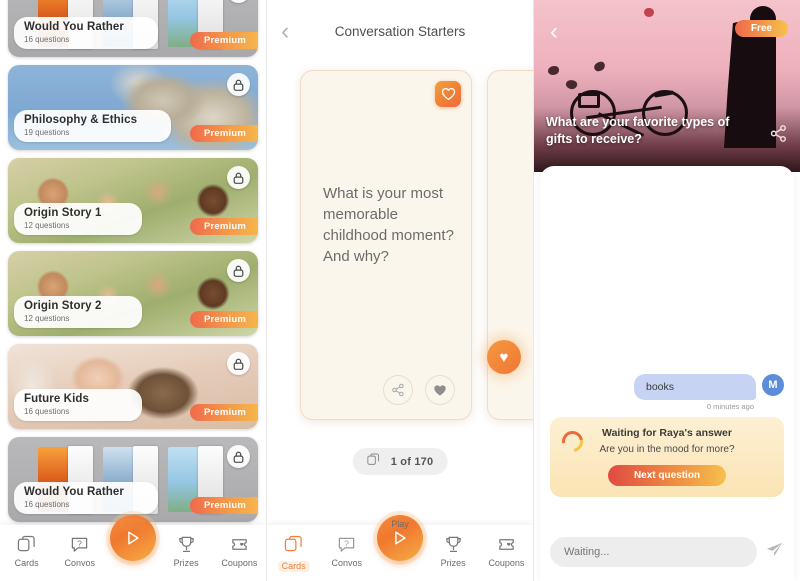 The height and width of the screenshot is (581, 800). I want to click on card-actions, so click(419, 390).